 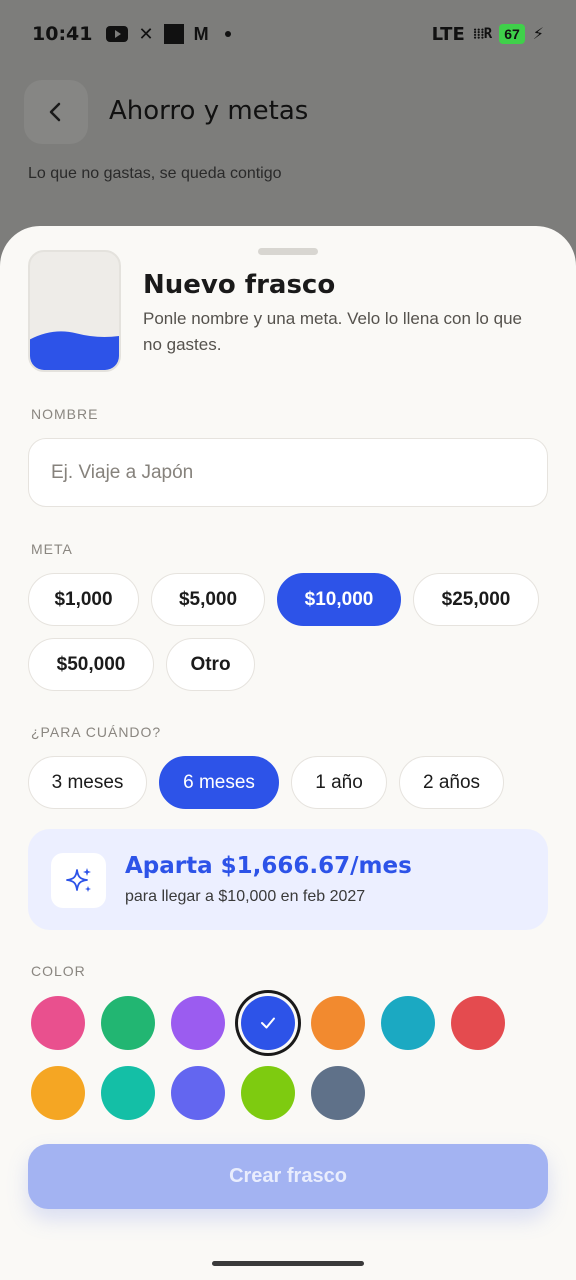 What do you see at coordinates (83, 599) in the screenshot?
I see `goal-option-1000: $1,000` at bounding box center [83, 599].